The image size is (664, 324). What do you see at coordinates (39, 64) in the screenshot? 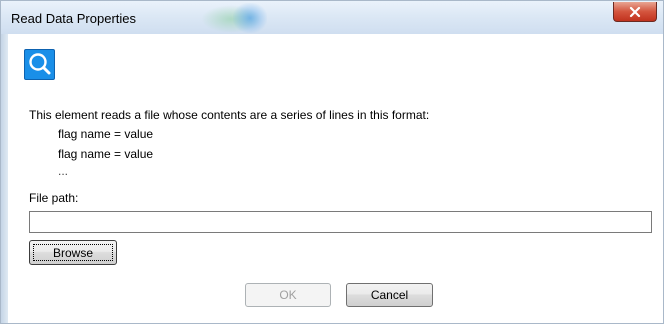
I see `magnifier-icon` at bounding box center [39, 64].